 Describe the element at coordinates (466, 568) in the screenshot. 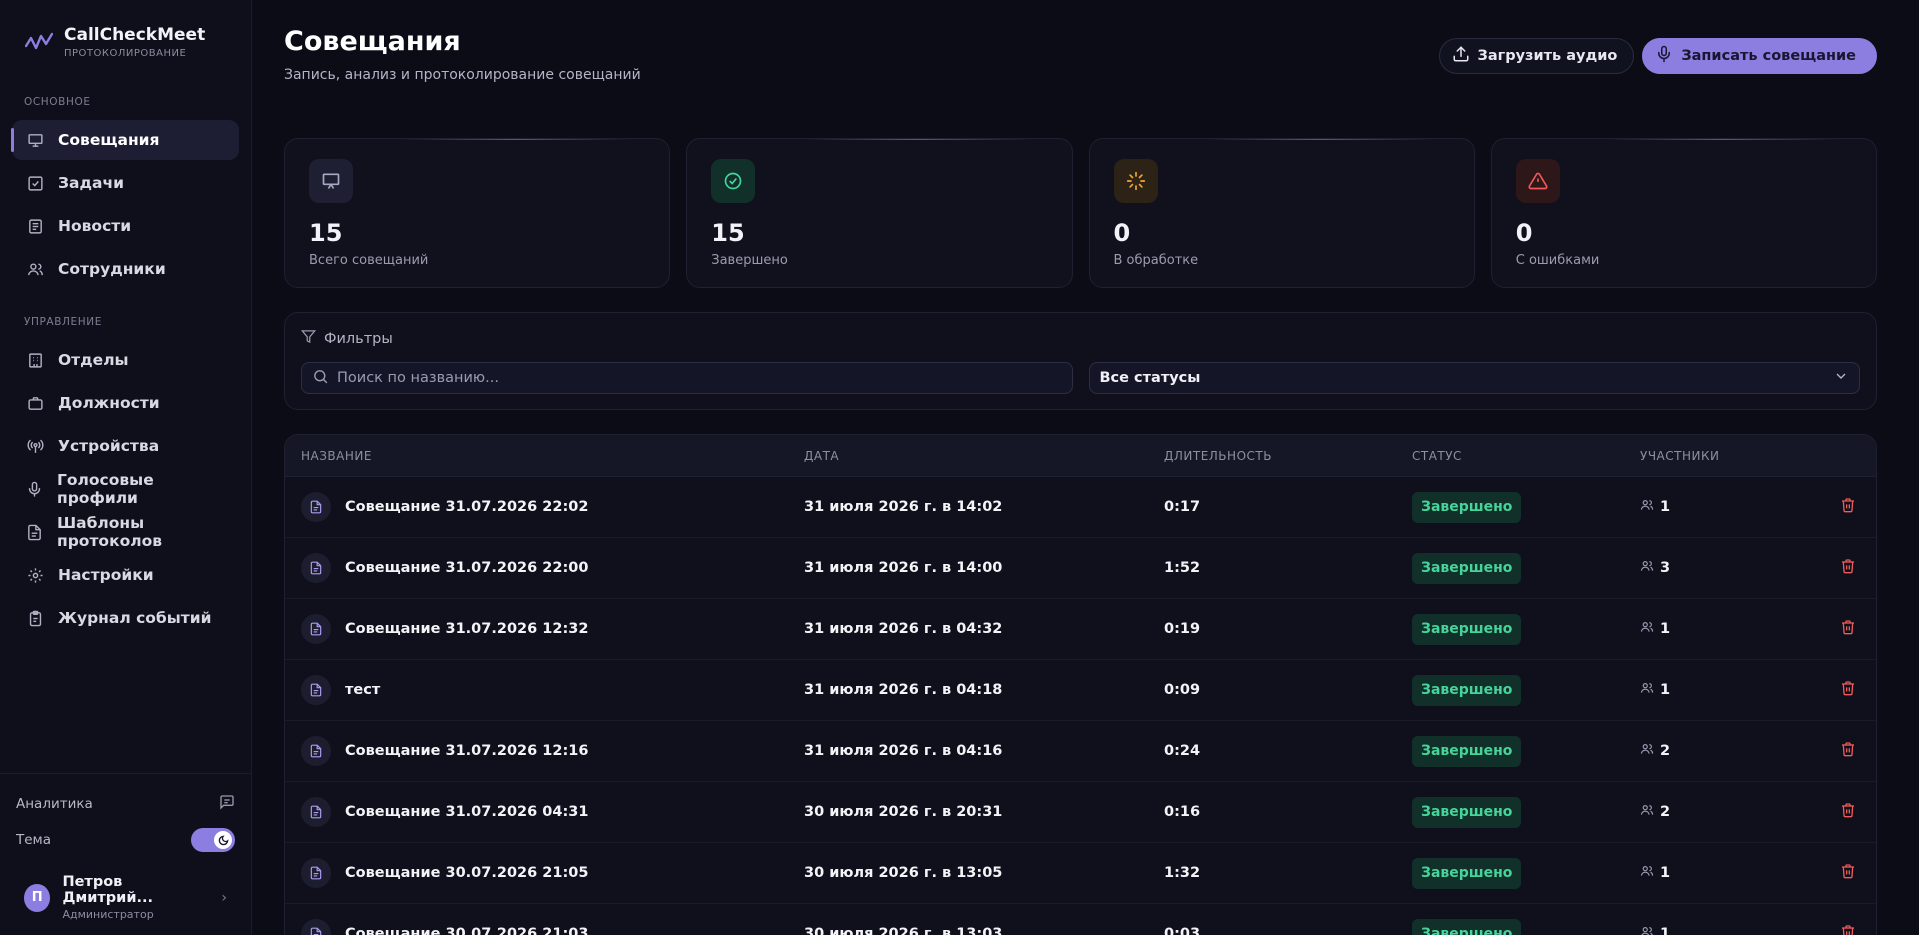

I see `meeting-name: Совещание 31.07.2026 22:00` at that location.